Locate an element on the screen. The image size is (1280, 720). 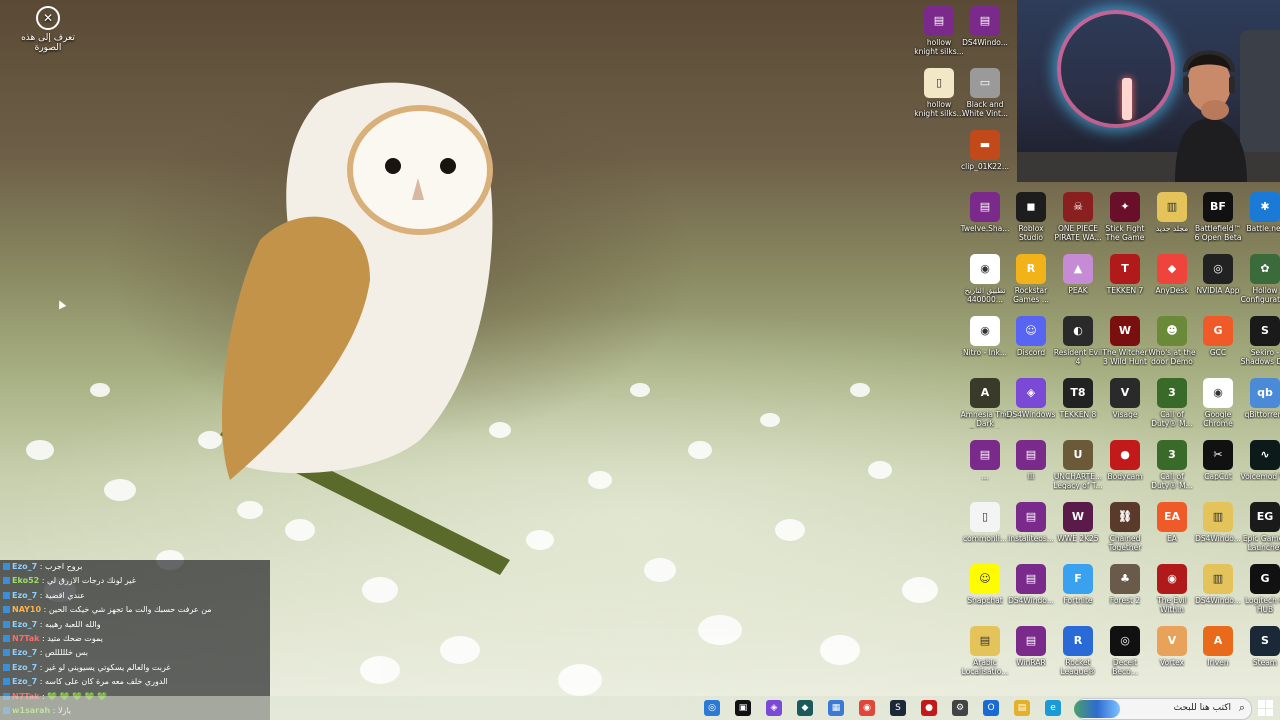
settings-icon: ⚙ is located at coordinates (960, 708).